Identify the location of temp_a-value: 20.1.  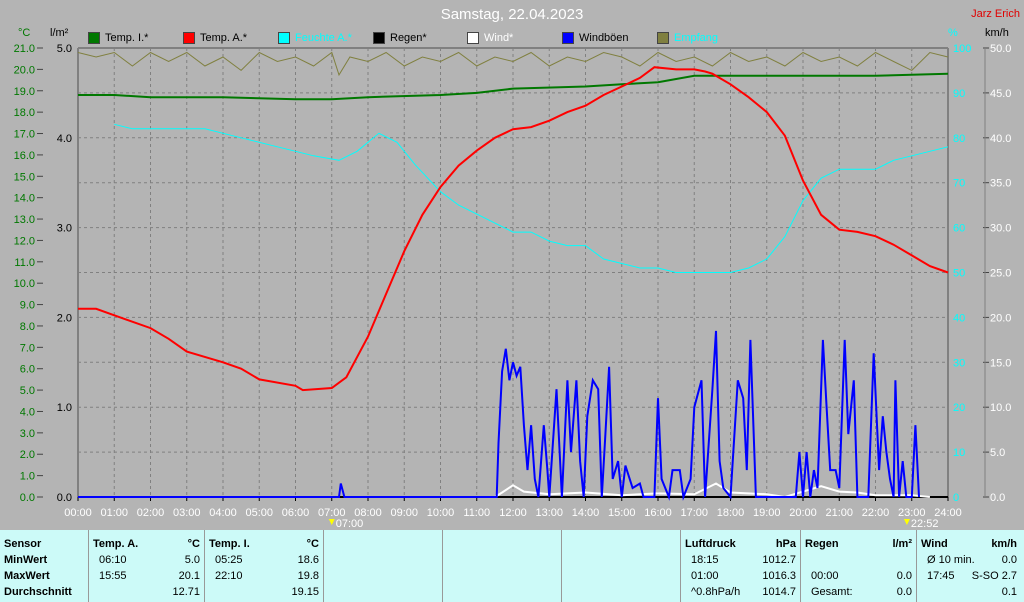
(189, 576).